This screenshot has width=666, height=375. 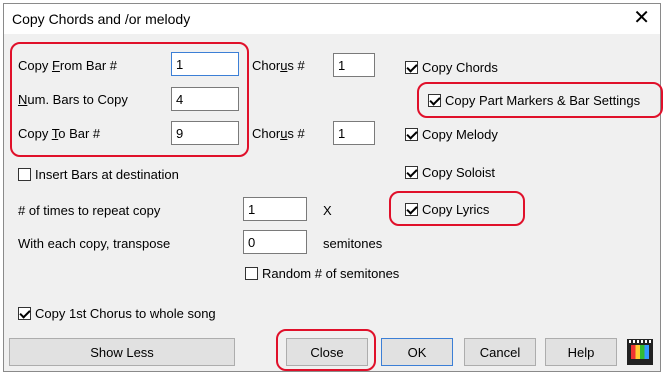 I want to click on copy-chords-checkbox: Copy Chords, so click(x=451, y=67).